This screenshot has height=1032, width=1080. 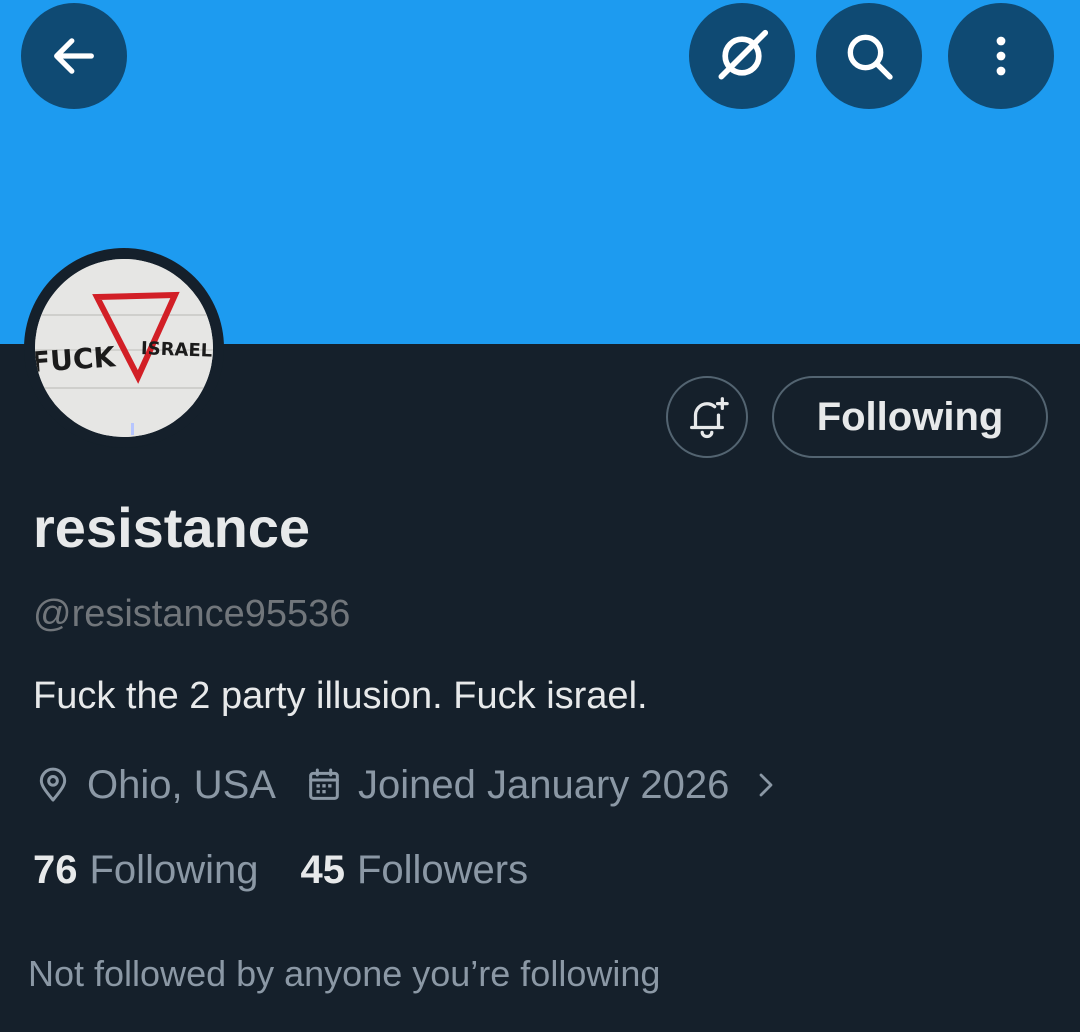 What do you see at coordinates (442, 870) in the screenshot?
I see `followers-label: Followers` at bounding box center [442, 870].